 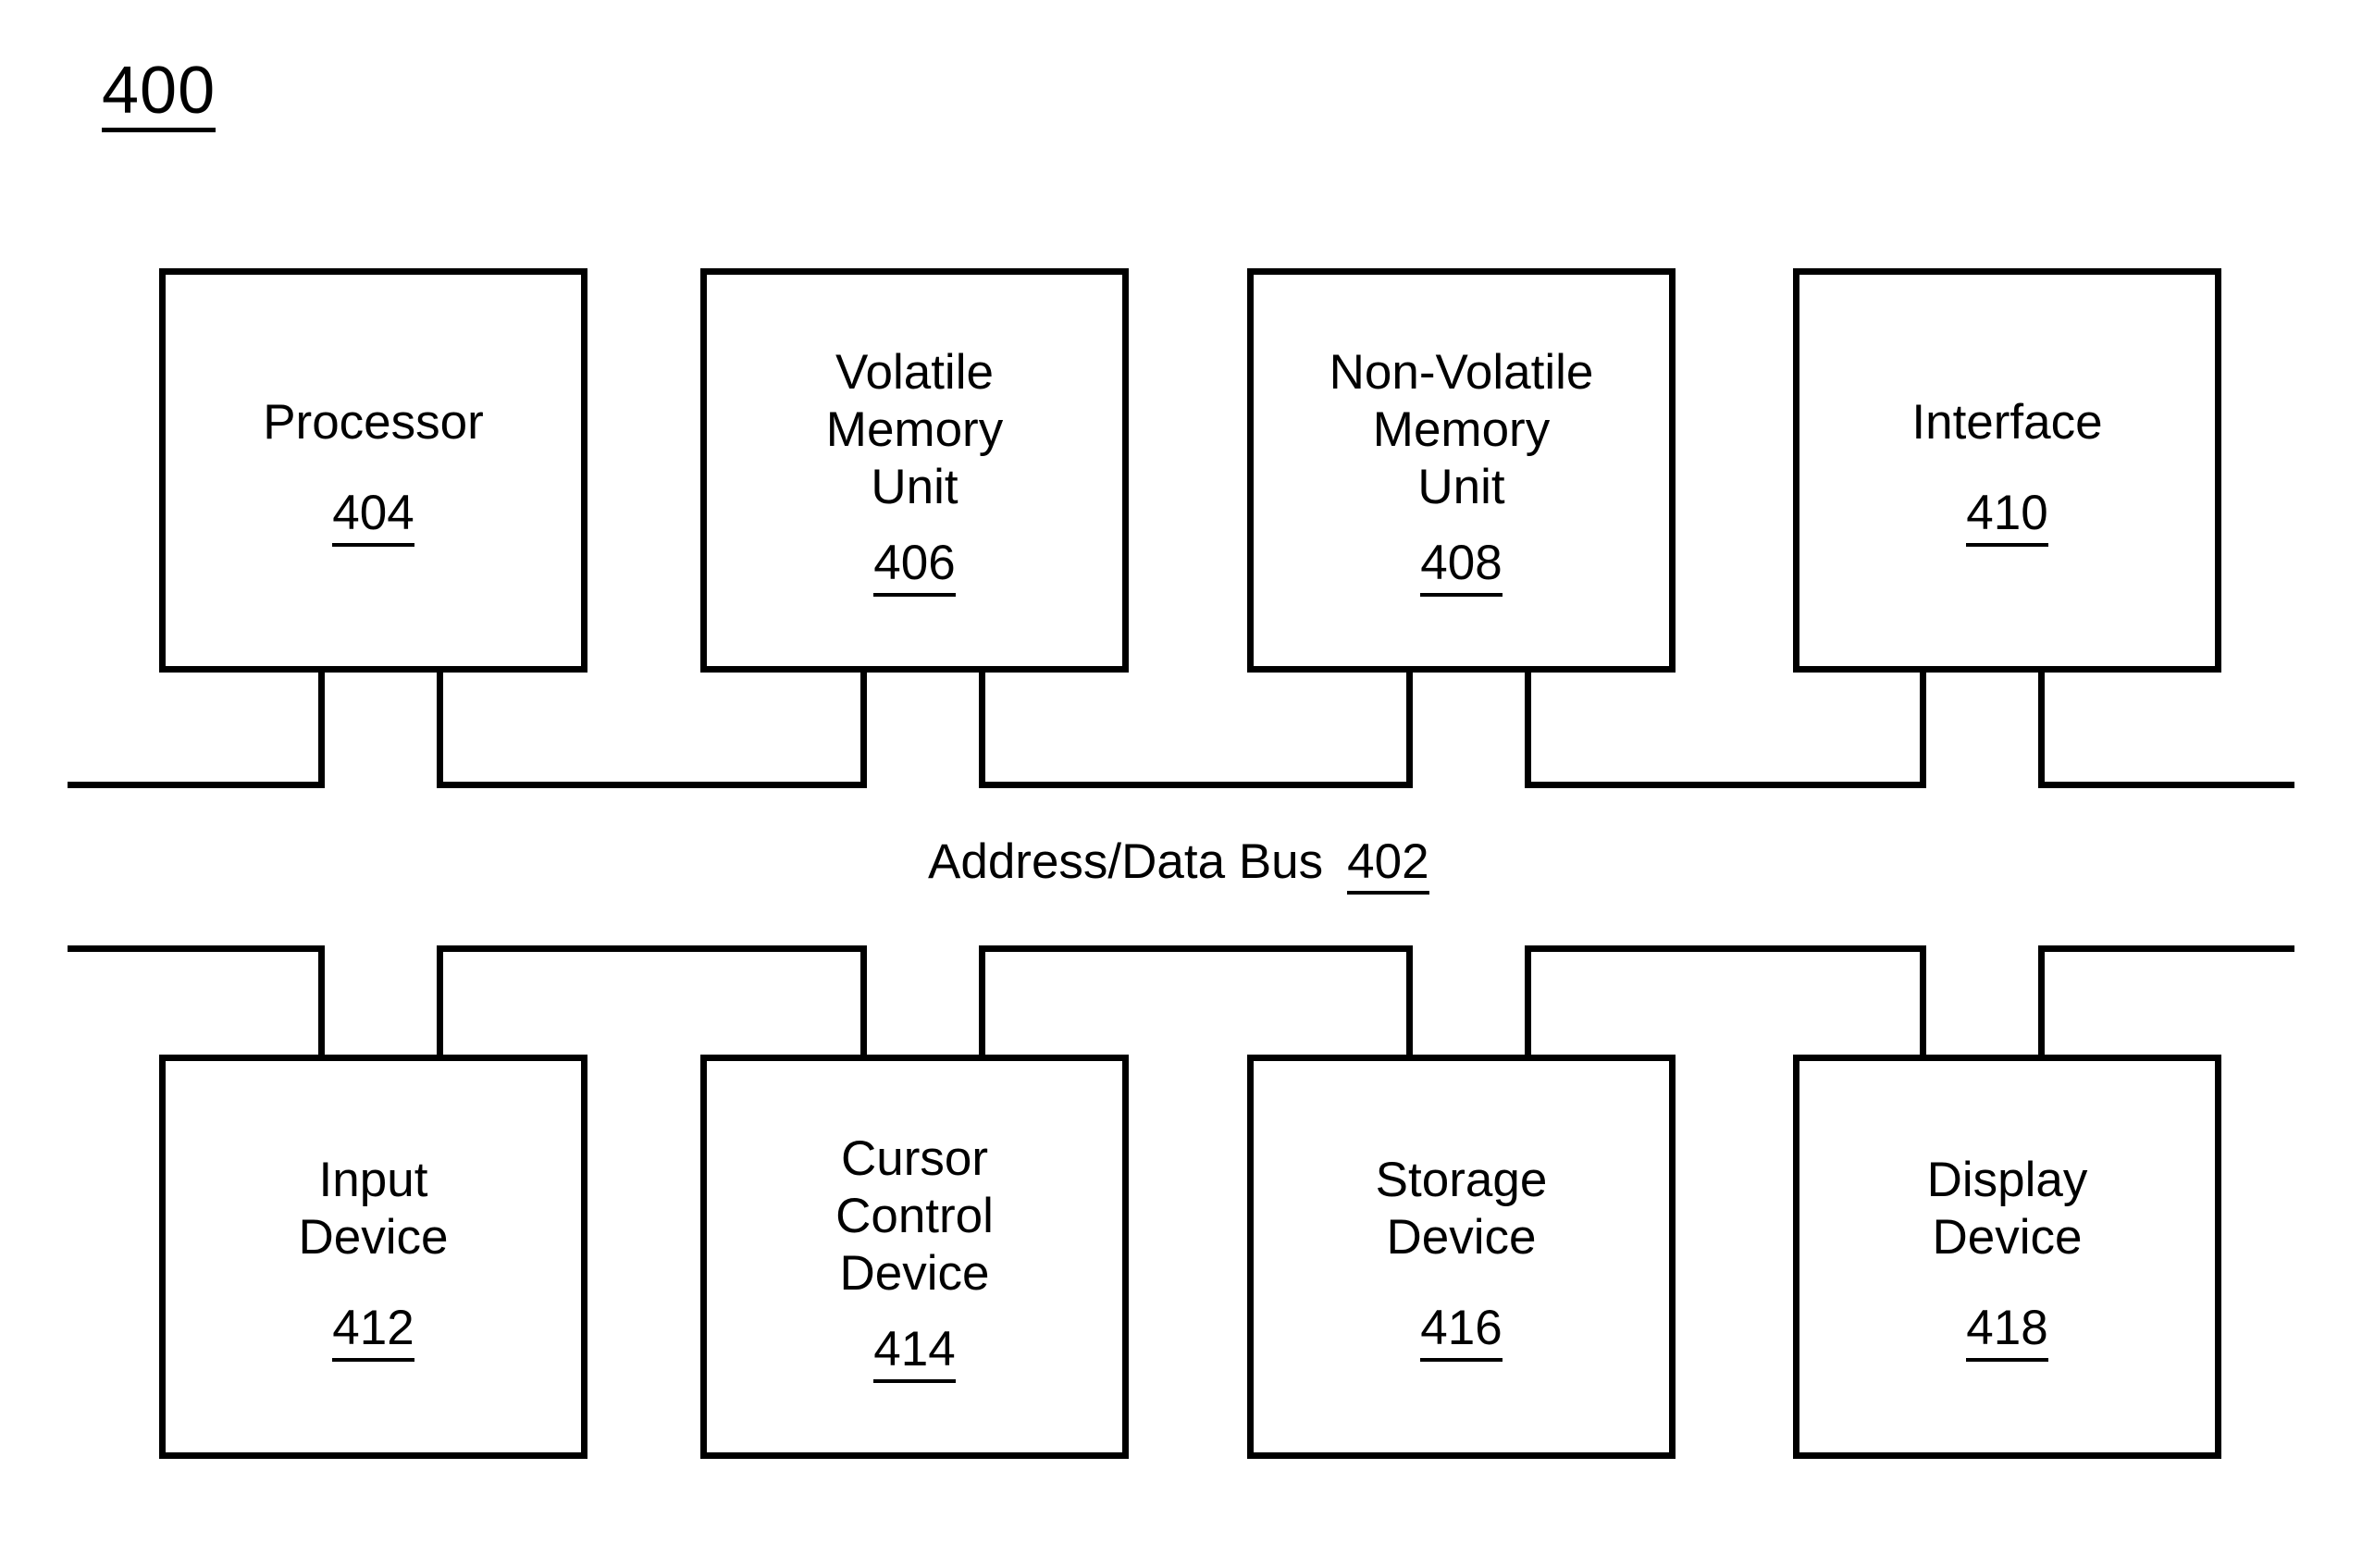 What do you see at coordinates (1528, 730) in the screenshot?
I see `connector-non-volatile-memory-right` at bounding box center [1528, 730].